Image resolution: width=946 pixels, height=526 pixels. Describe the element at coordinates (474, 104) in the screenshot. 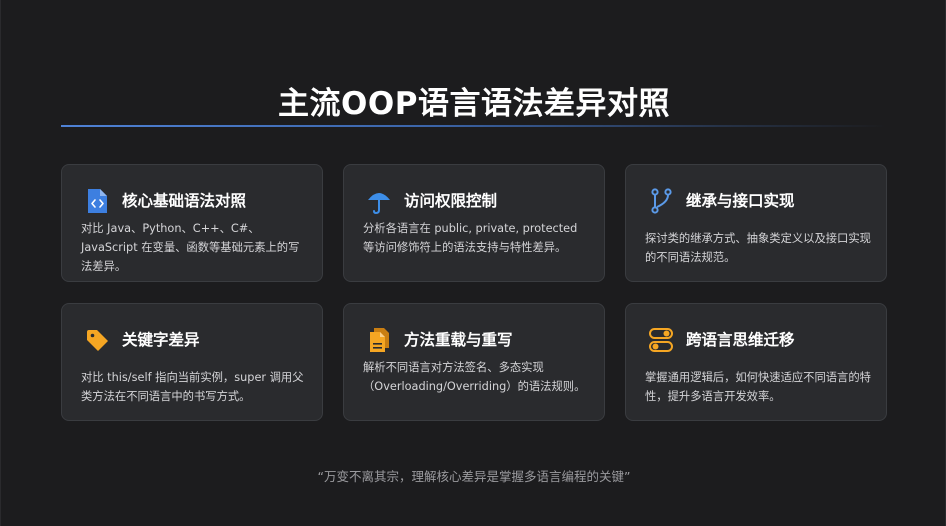

I see `page-title: 主流OOP语言语法差异对照` at that location.